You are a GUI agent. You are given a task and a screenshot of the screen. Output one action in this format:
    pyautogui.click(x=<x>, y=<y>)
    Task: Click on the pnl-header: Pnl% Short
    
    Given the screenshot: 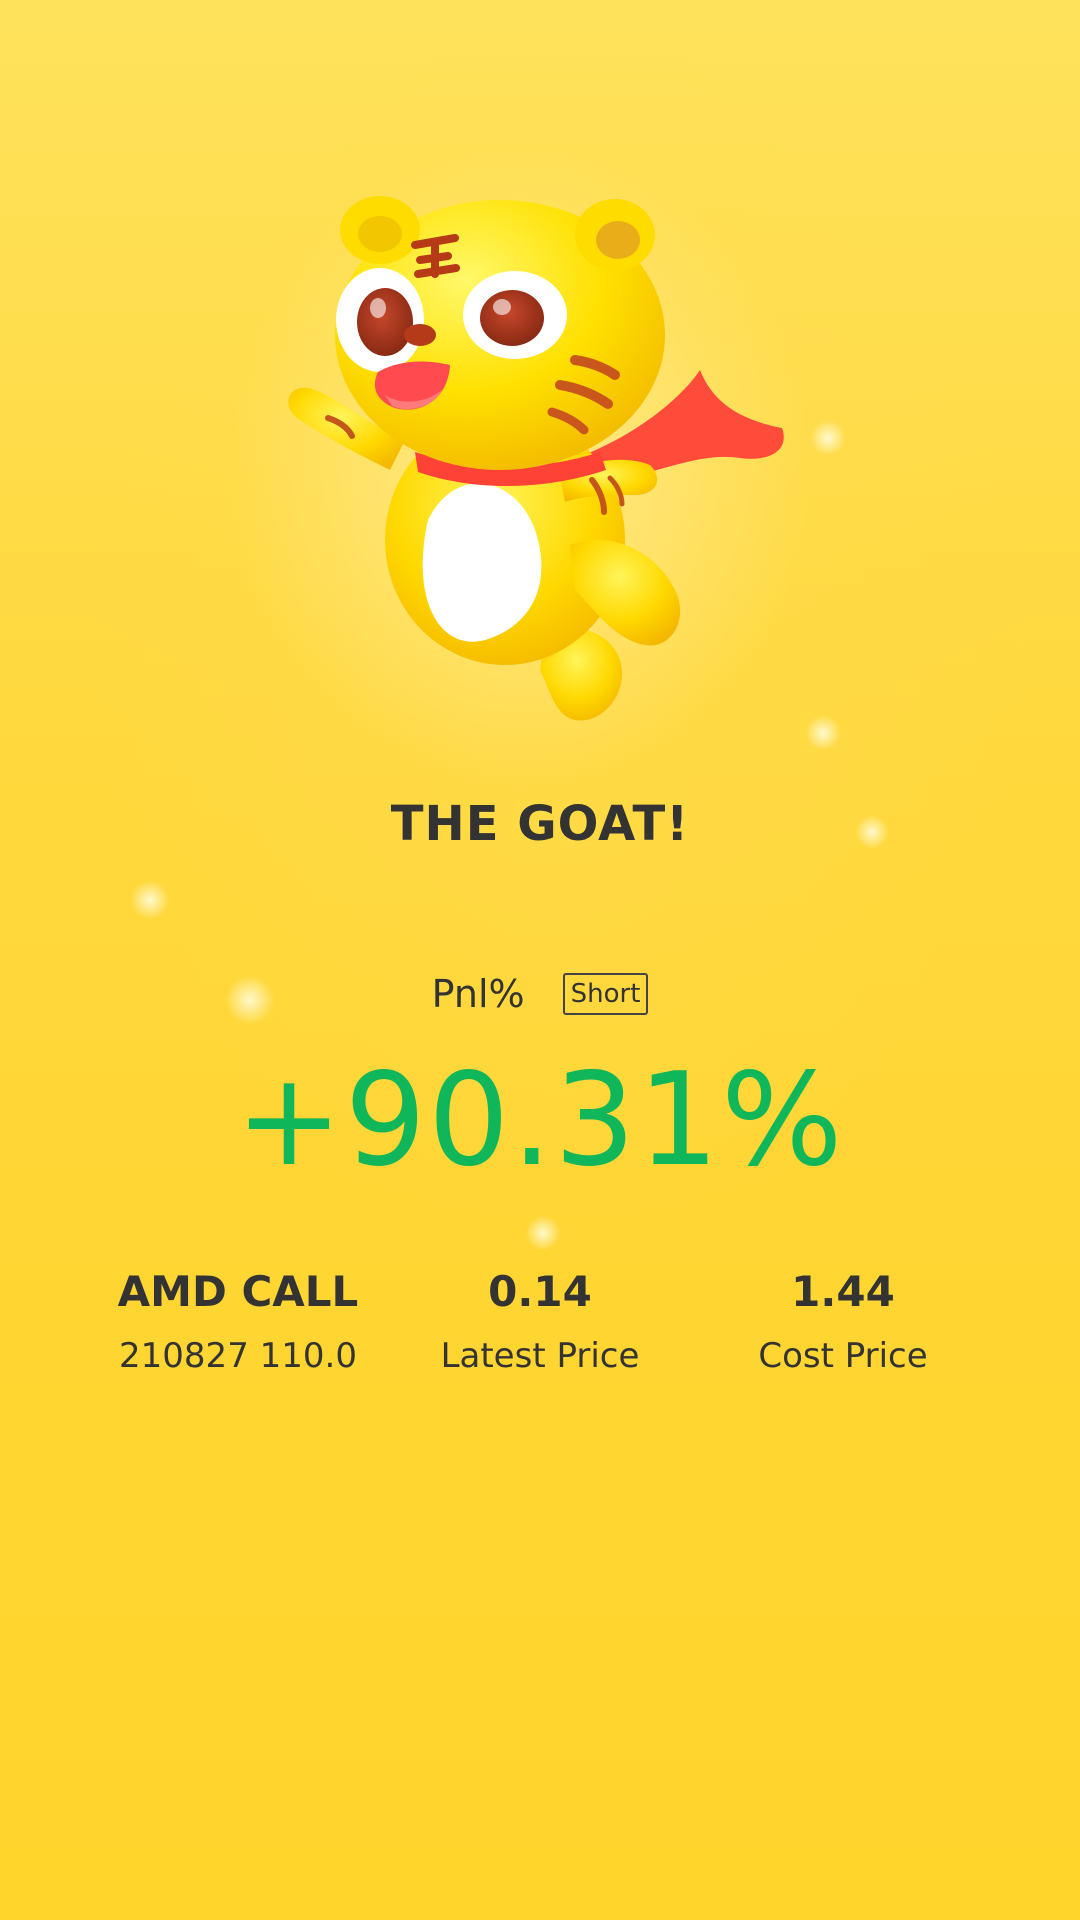 What is the action you would take?
    pyautogui.click(x=540, y=994)
    